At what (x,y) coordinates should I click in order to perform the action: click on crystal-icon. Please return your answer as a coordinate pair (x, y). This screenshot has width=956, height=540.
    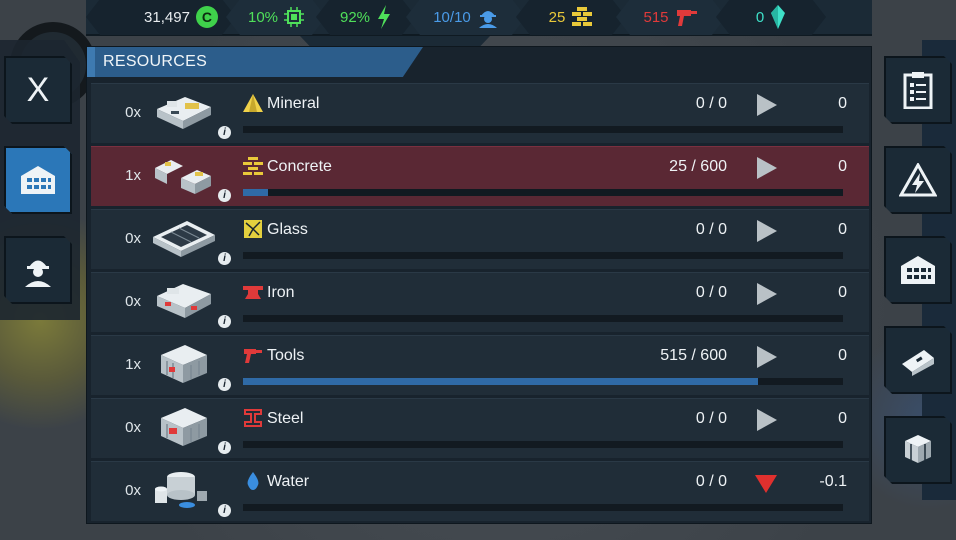
    Looking at the image, I should click on (778, 17).